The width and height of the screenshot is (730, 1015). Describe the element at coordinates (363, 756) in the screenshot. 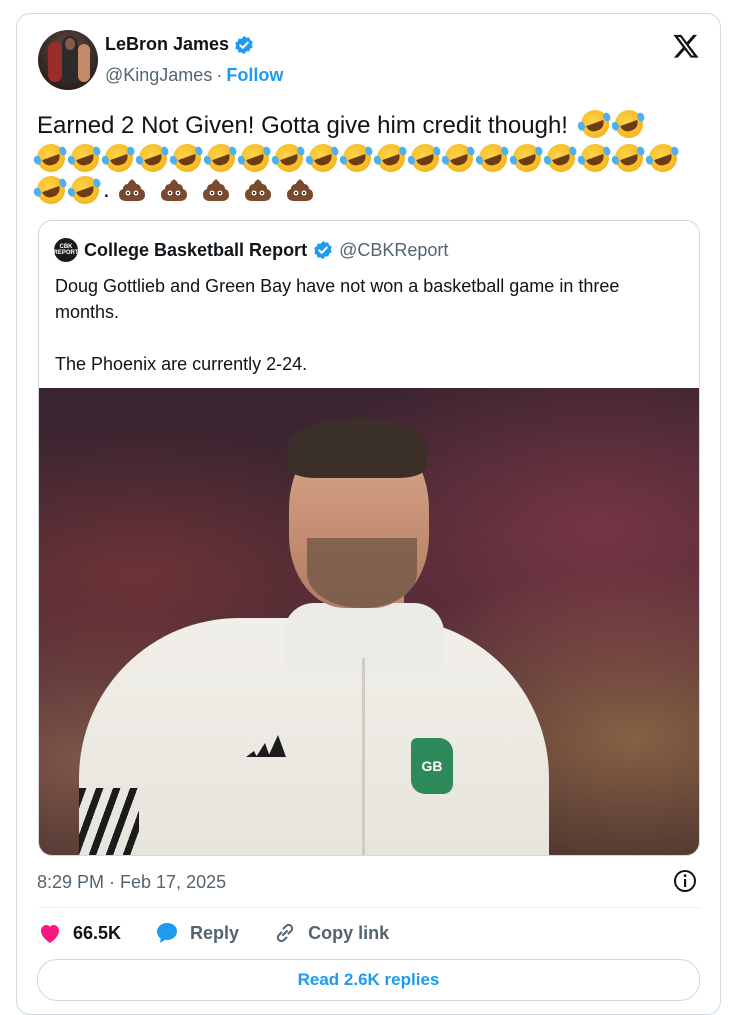

I see `photo-zipper` at that location.